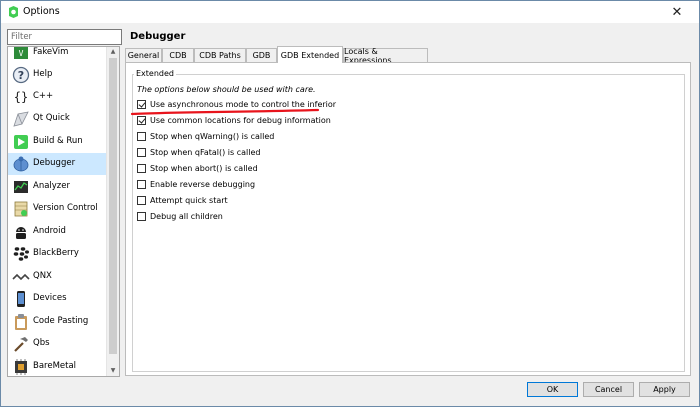 This screenshot has height=407, width=700. What do you see at coordinates (57, 75) in the screenshot?
I see `sidebar-item-help: ? Help` at bounding box center [57, 75].